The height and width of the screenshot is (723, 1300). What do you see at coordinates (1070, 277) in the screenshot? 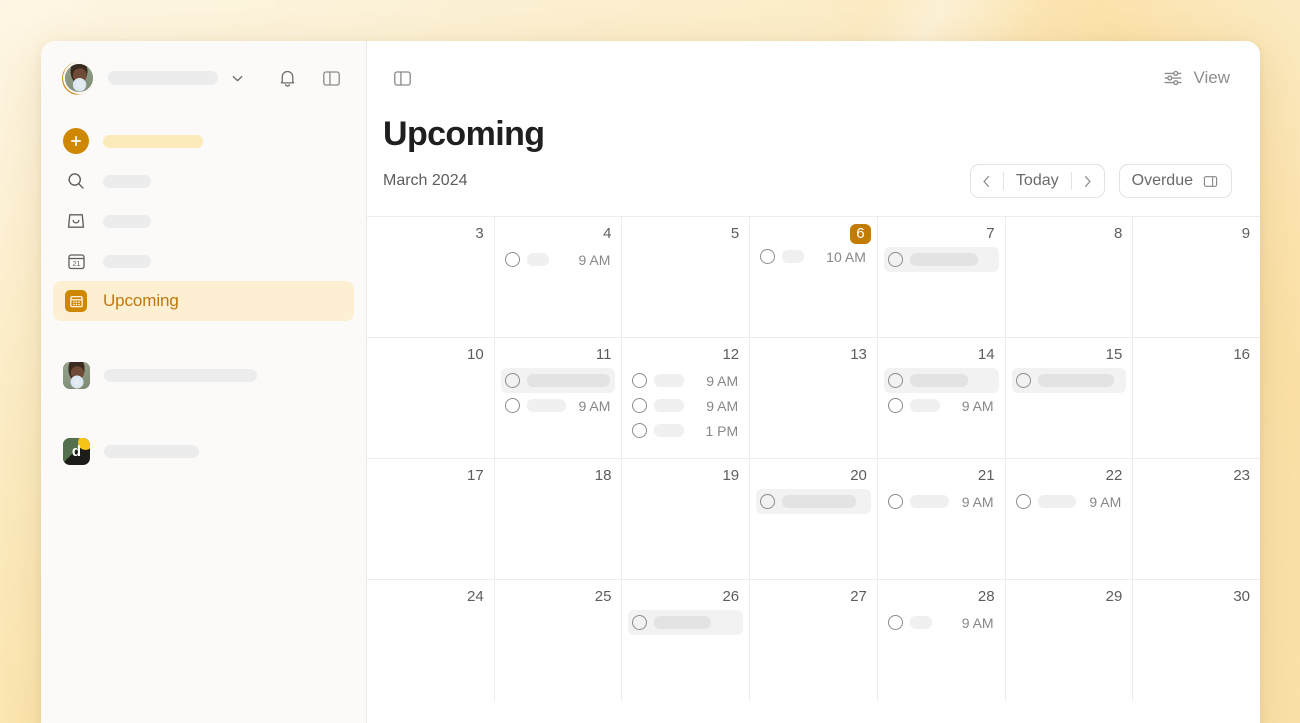
I see `calendar-day-cell: 8` at bounding box center [1070, 277].